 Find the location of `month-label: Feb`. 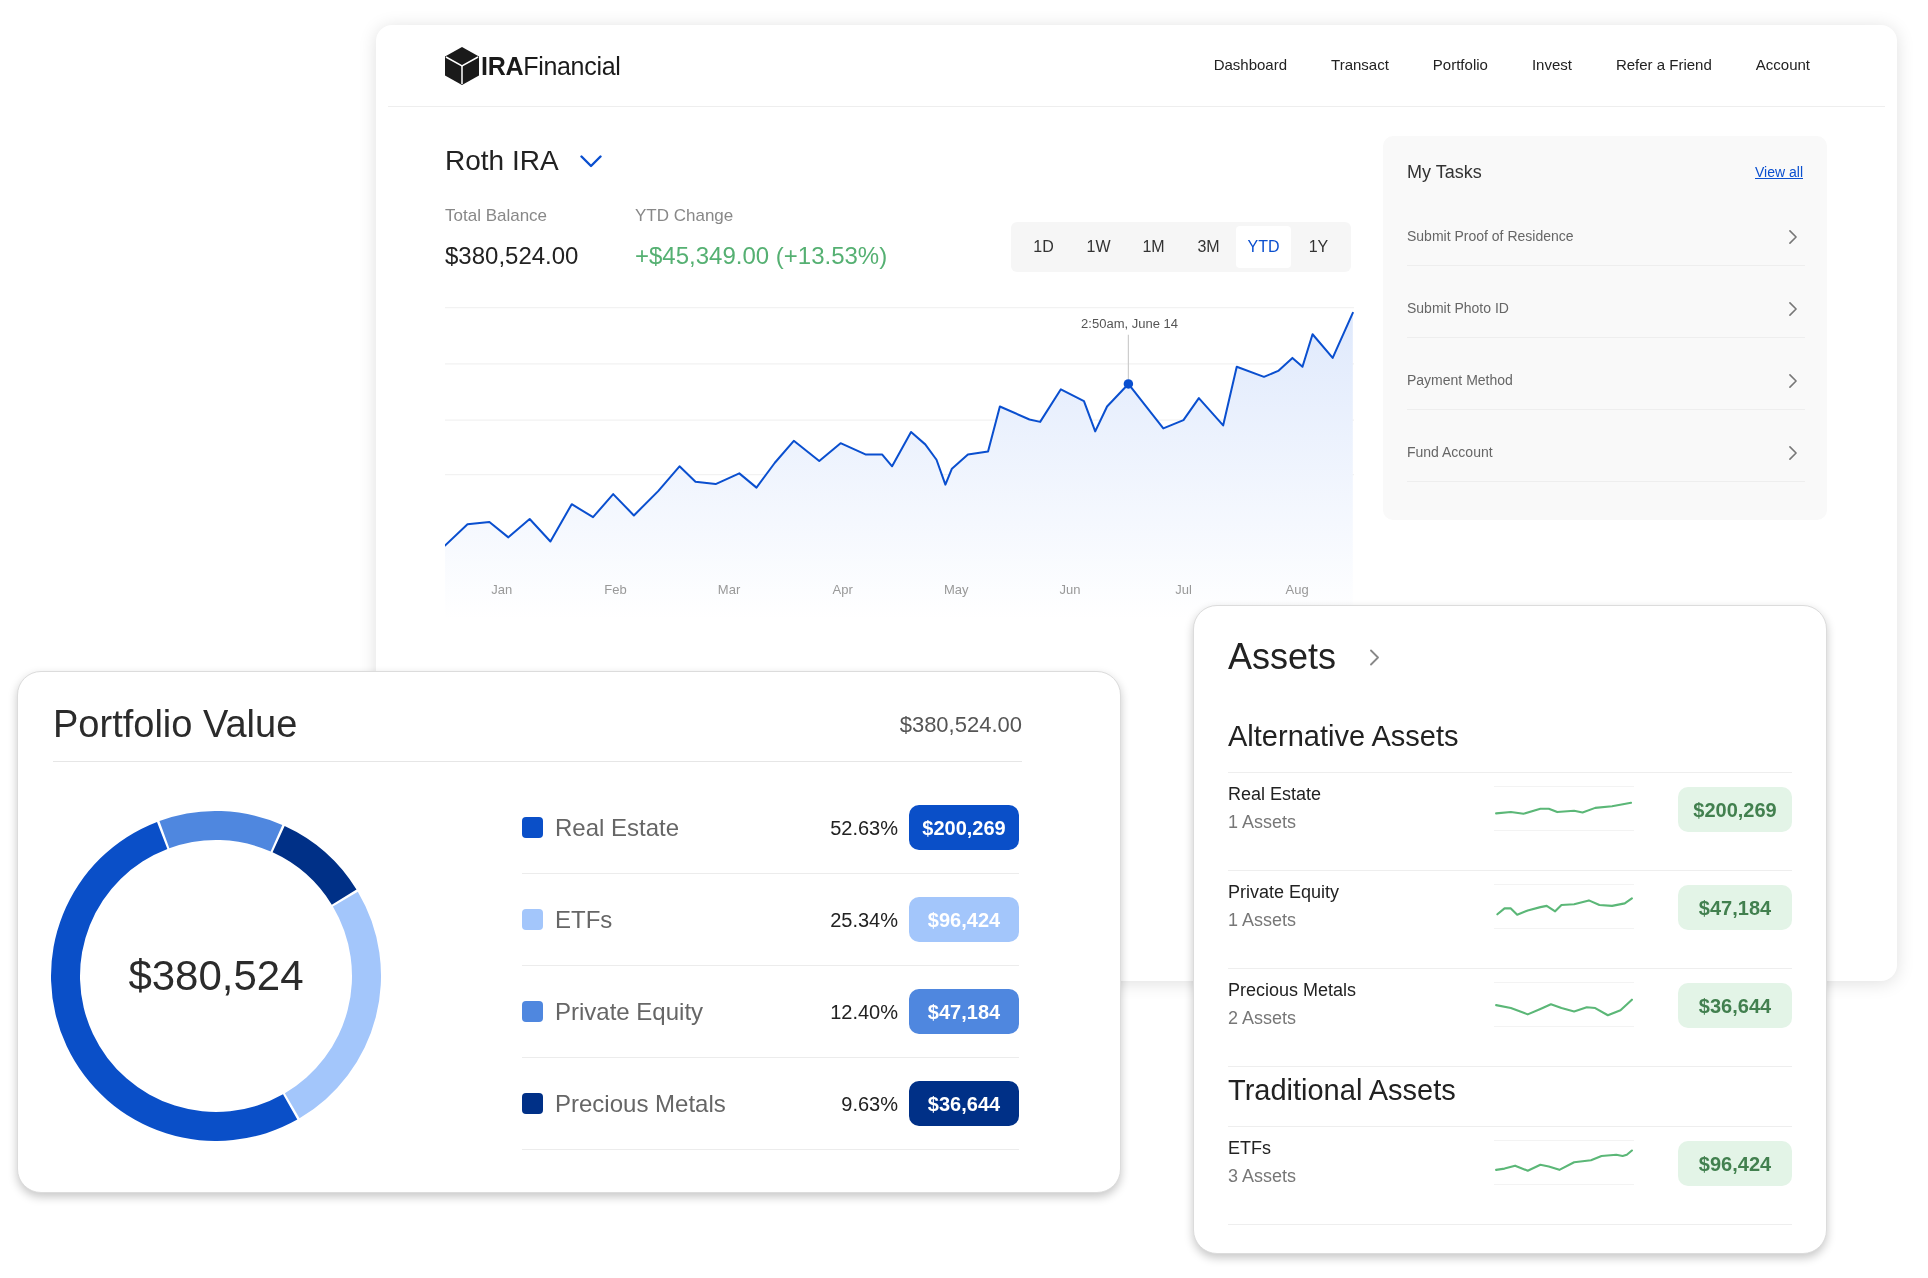

month-label: Feb is located at coordinates (615, 590).